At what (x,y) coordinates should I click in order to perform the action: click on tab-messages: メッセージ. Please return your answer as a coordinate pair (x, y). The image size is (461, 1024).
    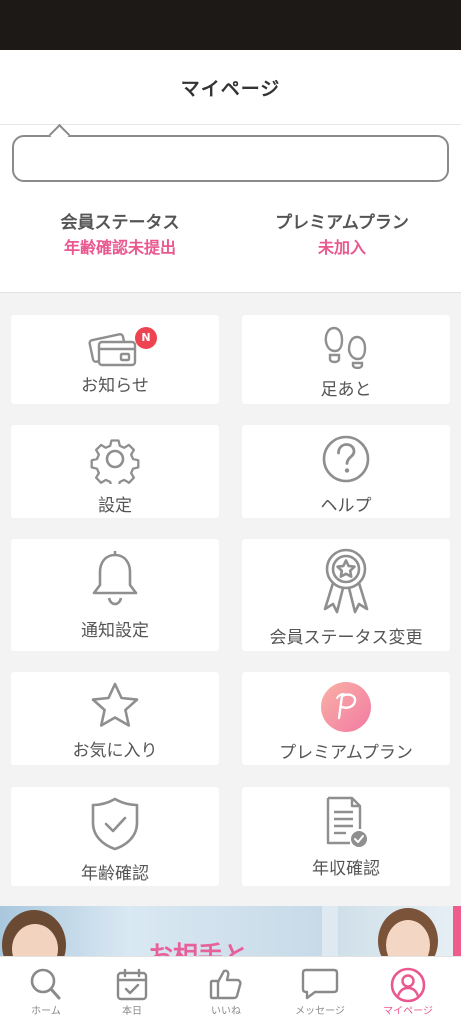
    Looking at the image, I should click on (320, 990).